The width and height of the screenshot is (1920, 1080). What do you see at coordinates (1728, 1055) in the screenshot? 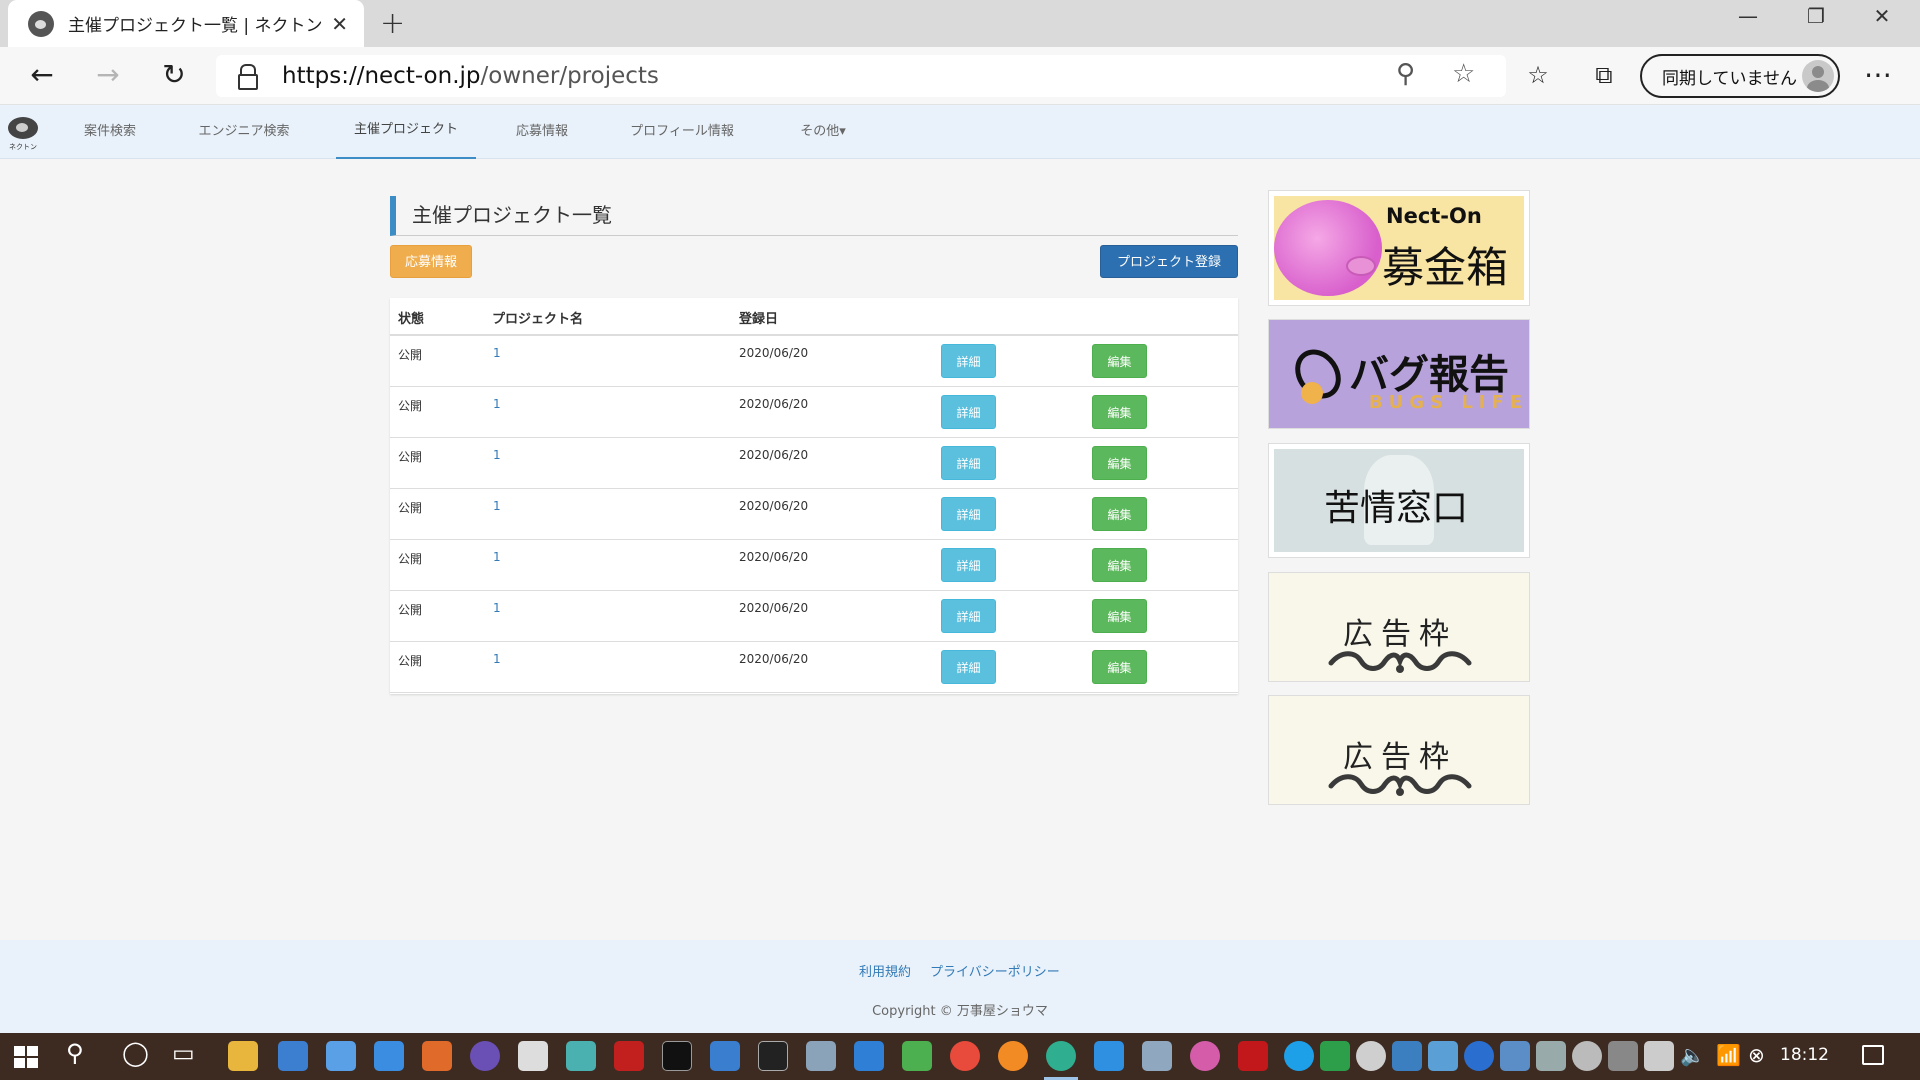
I see `wifi-icon: 📶` at bounding box center [1728, 1055].